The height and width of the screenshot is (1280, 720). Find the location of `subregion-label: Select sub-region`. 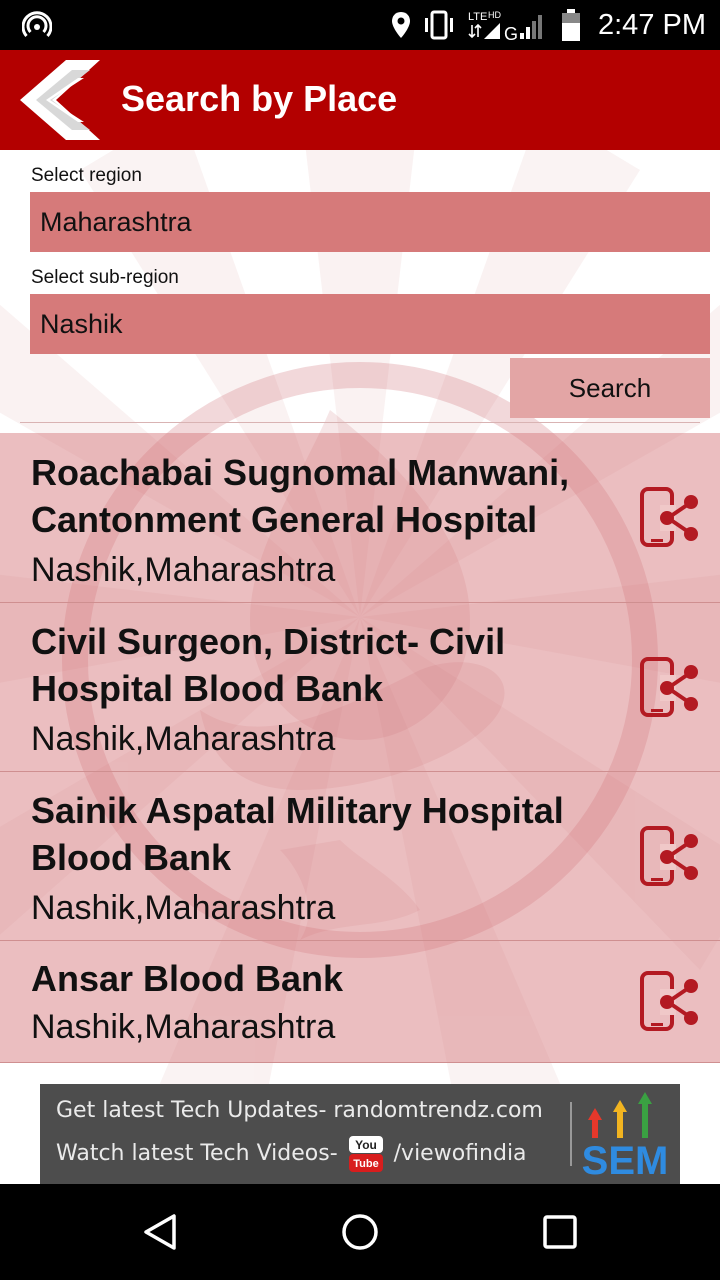

subregion-label: Select sub-region is located at coordinates (105, 277).